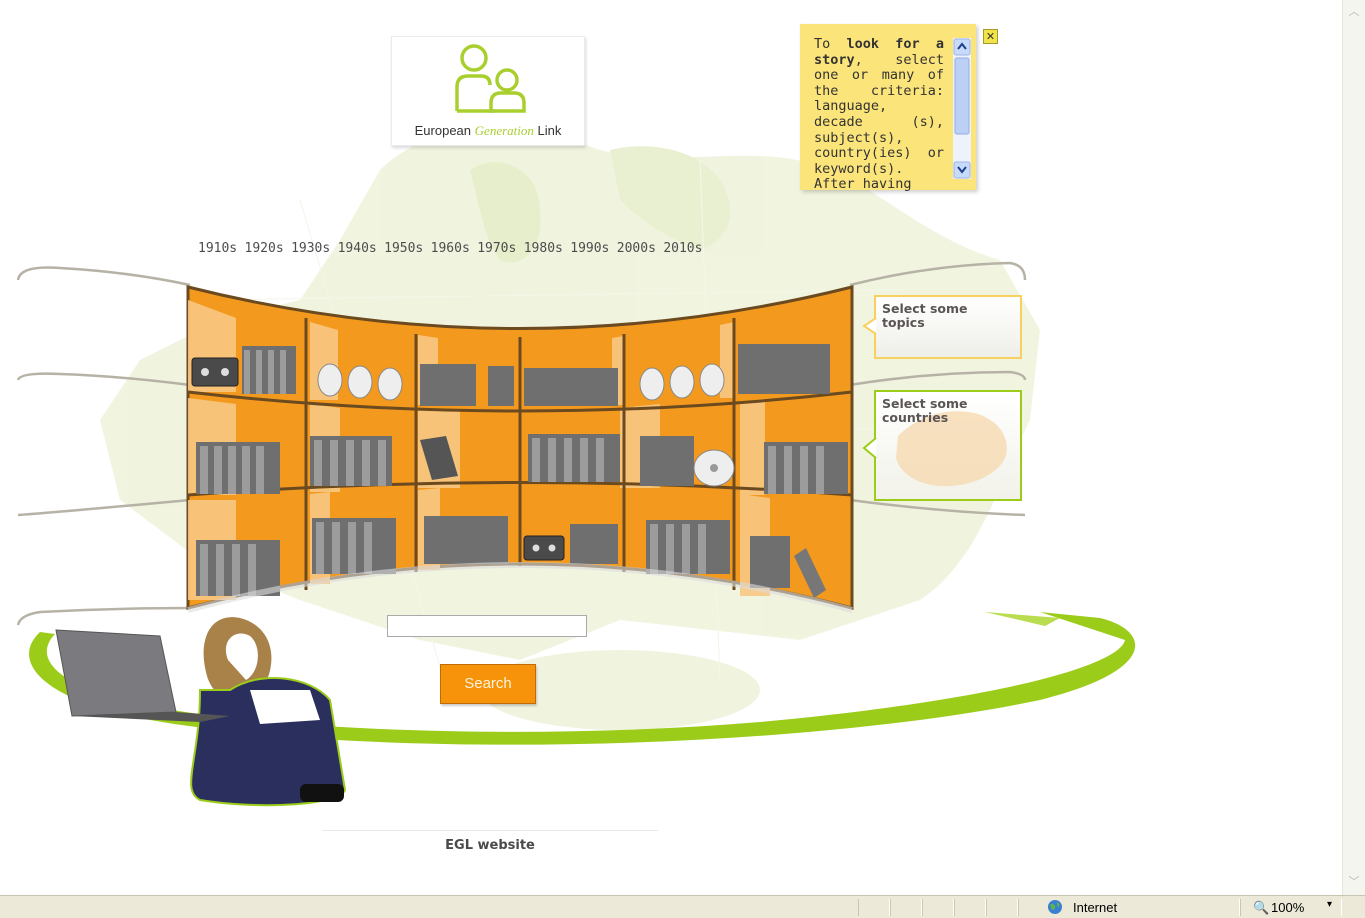  Describe the element at coordinates (1261, 907) in the screenshot. I see `zoom-icon: 🔍` at that location.